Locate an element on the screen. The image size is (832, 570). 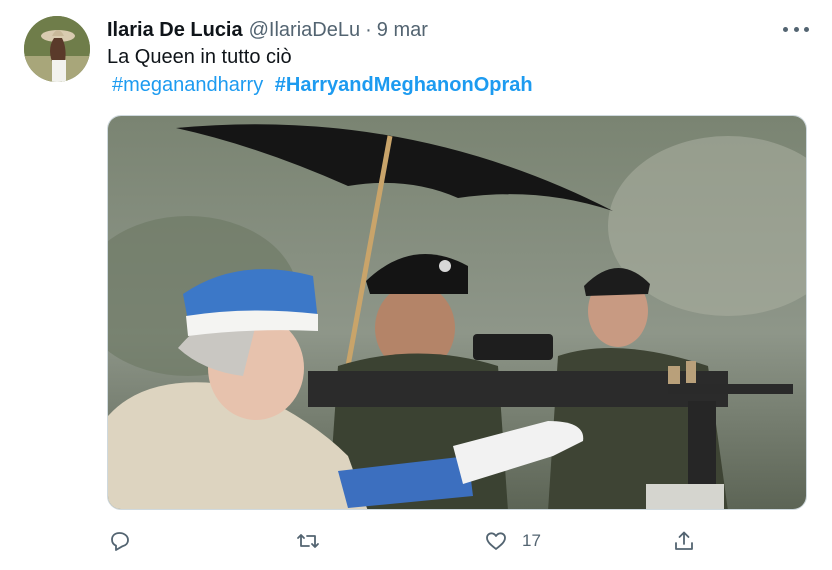
tweet-header: Ilaria De Lucia @IlariaDeLu · 9 mar is located at coordinates (267, 30).